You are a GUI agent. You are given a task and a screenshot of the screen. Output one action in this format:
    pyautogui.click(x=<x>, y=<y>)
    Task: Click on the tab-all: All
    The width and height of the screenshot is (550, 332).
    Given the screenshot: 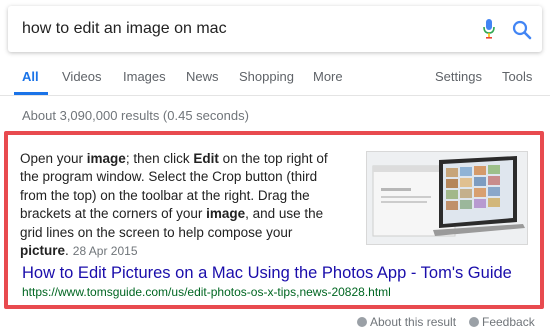 What is the action you would take?
    pyautogui.click(x=30, y=76)
    